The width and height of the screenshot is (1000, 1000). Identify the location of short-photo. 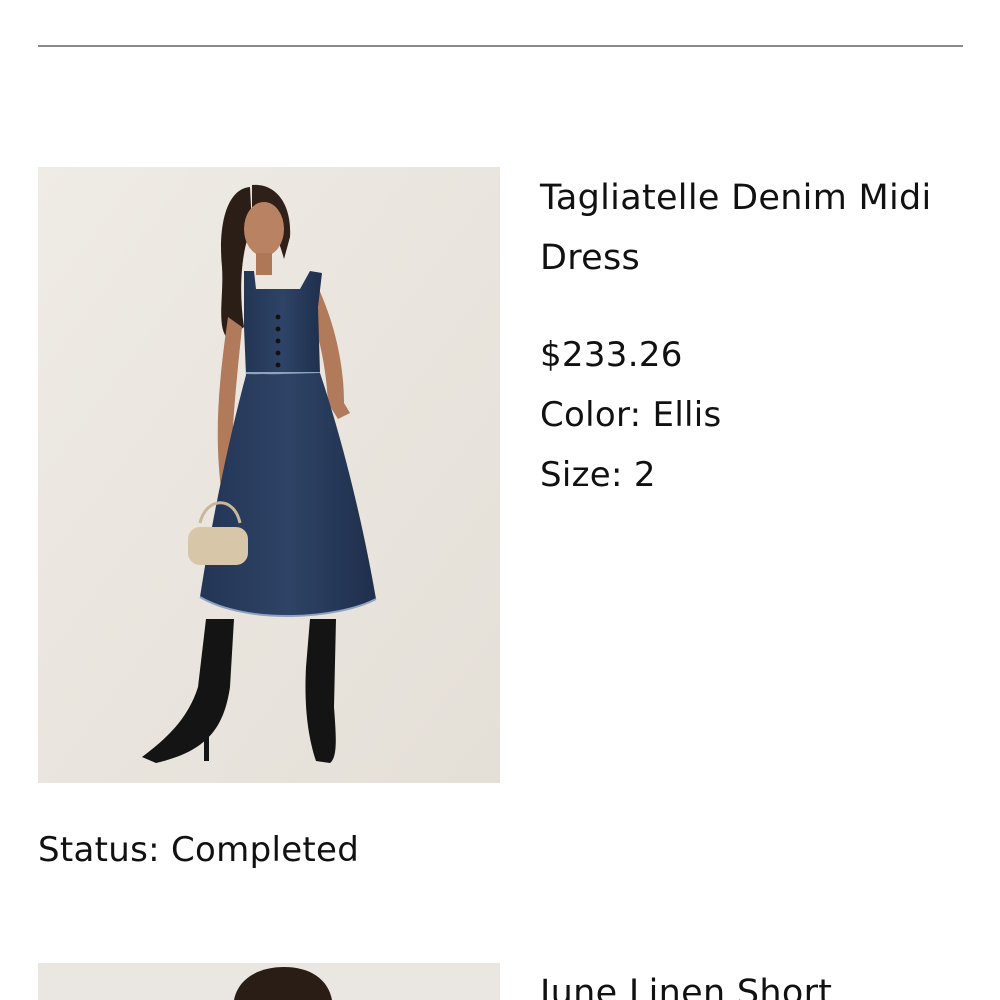
(269, 981).